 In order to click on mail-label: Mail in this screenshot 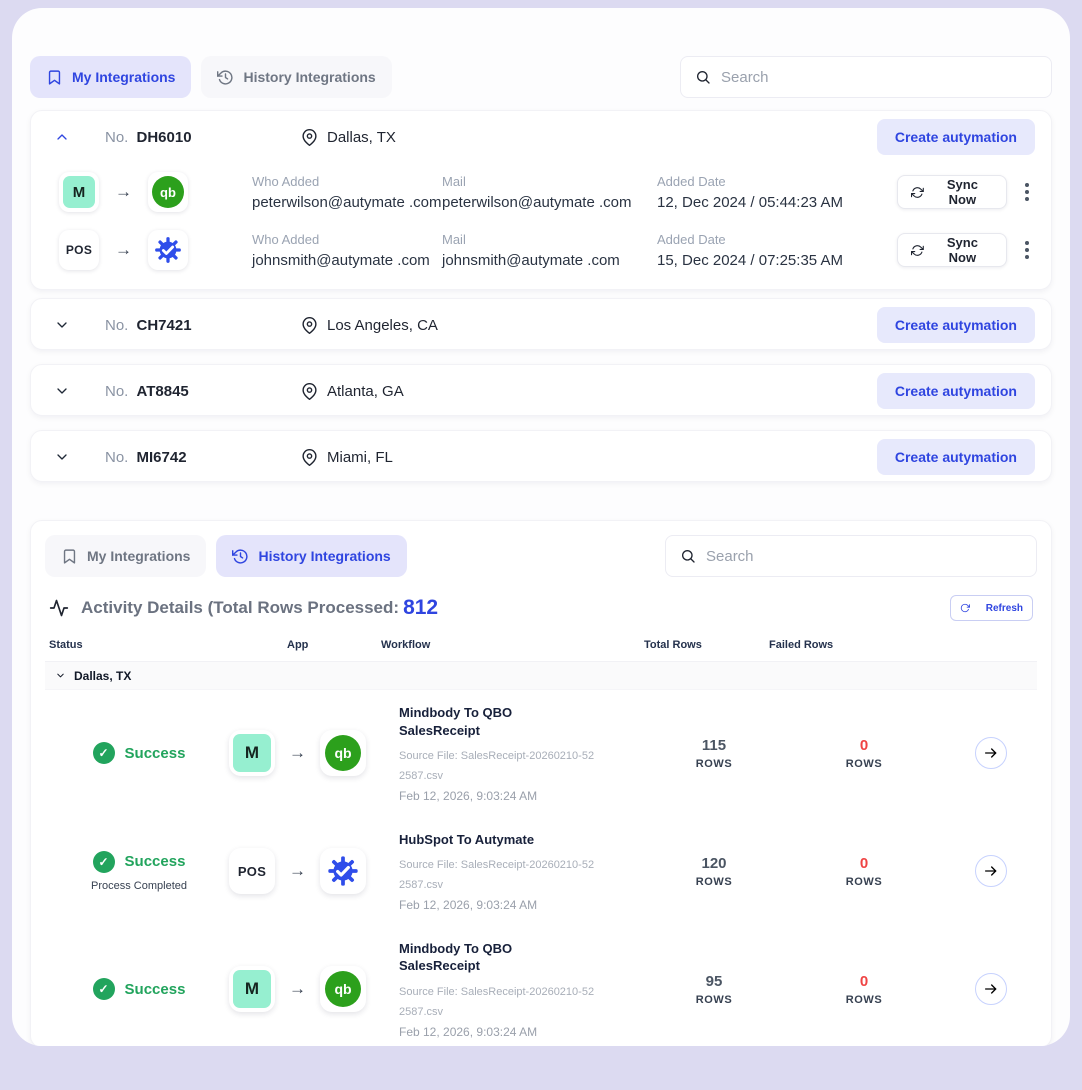, I will do `click(454, 239)`.